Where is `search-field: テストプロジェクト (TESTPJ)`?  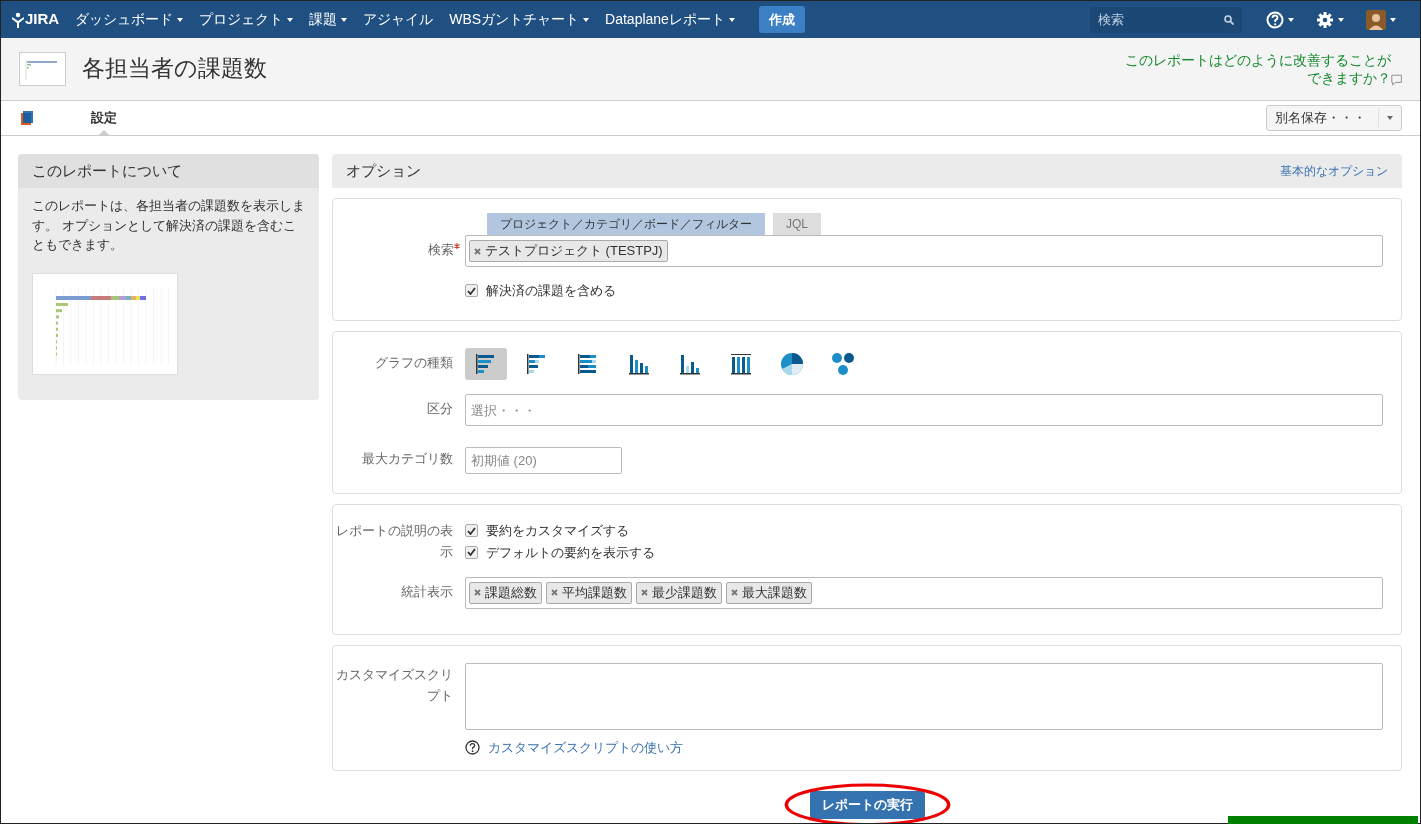
search-field: テストプロジェクト (TESTPJ) is located at coordinates (924, 251).